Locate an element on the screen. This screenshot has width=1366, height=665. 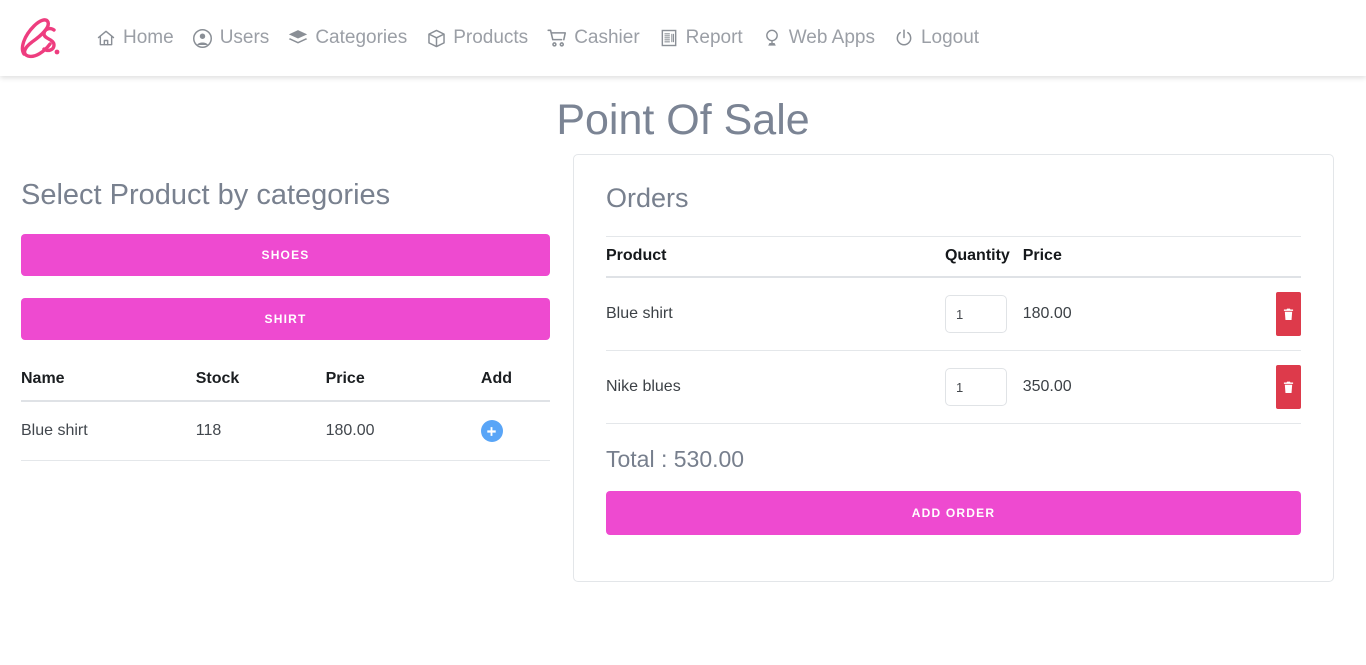
nav-label-users: Users is located at coordinates (244, 37).